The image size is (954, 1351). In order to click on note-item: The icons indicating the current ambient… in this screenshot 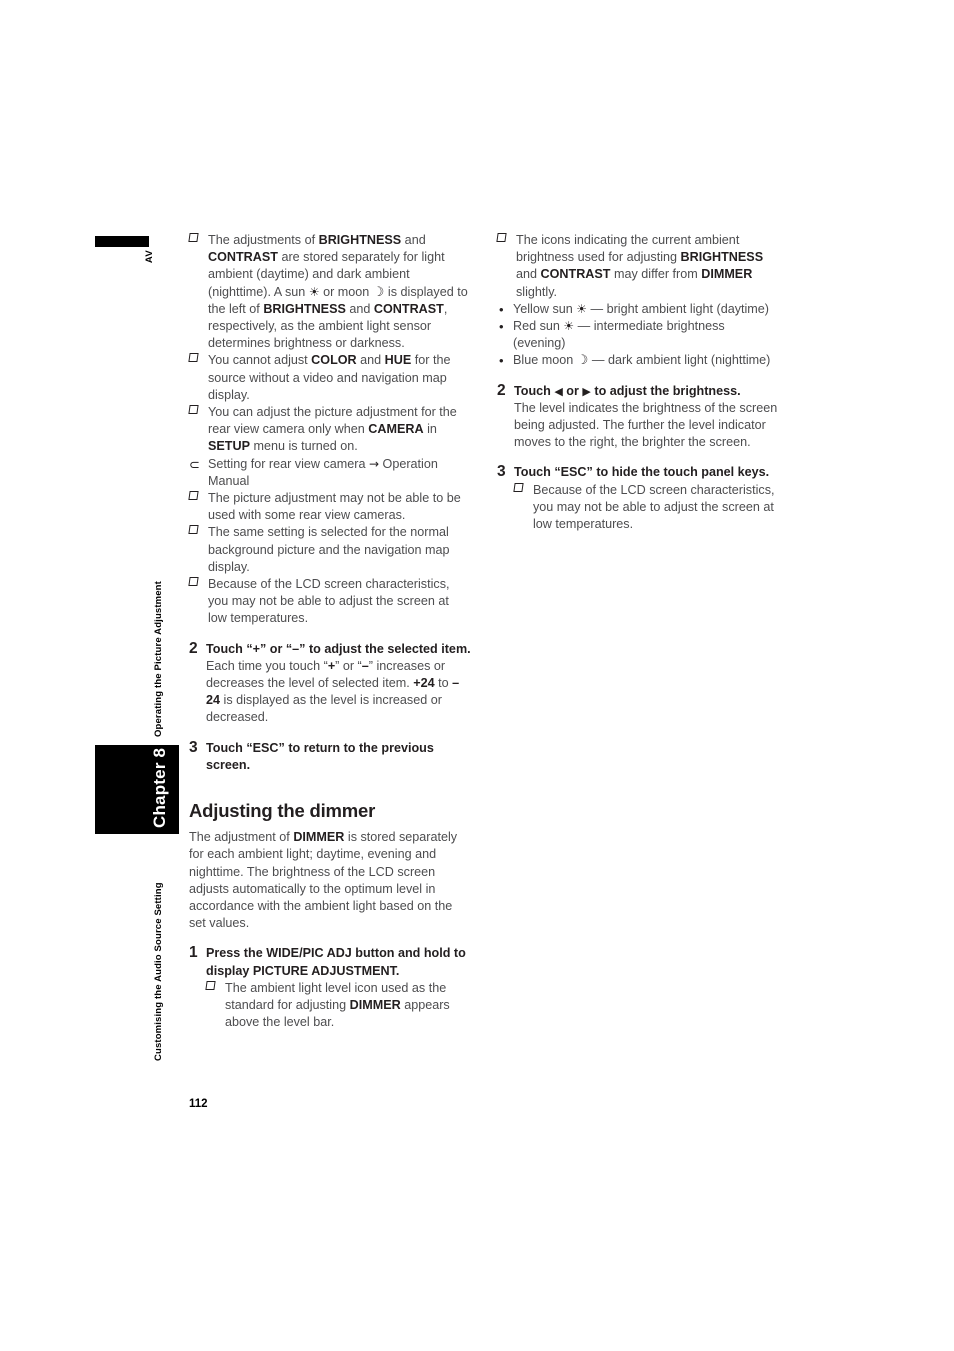, I will do `click(637, 266)`.